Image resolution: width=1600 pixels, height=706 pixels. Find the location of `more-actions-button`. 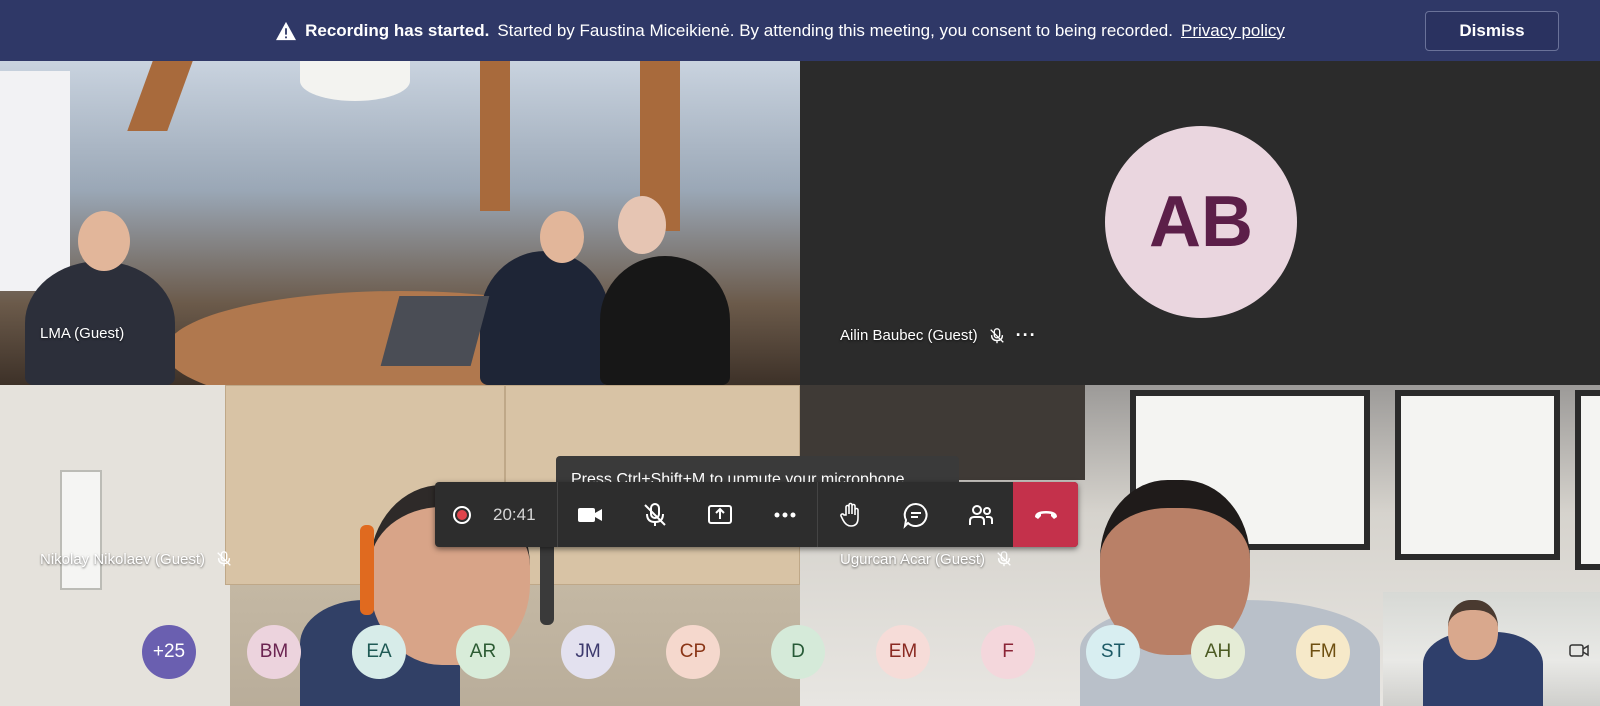

more-actions-button is located at coordinates (785, 514).